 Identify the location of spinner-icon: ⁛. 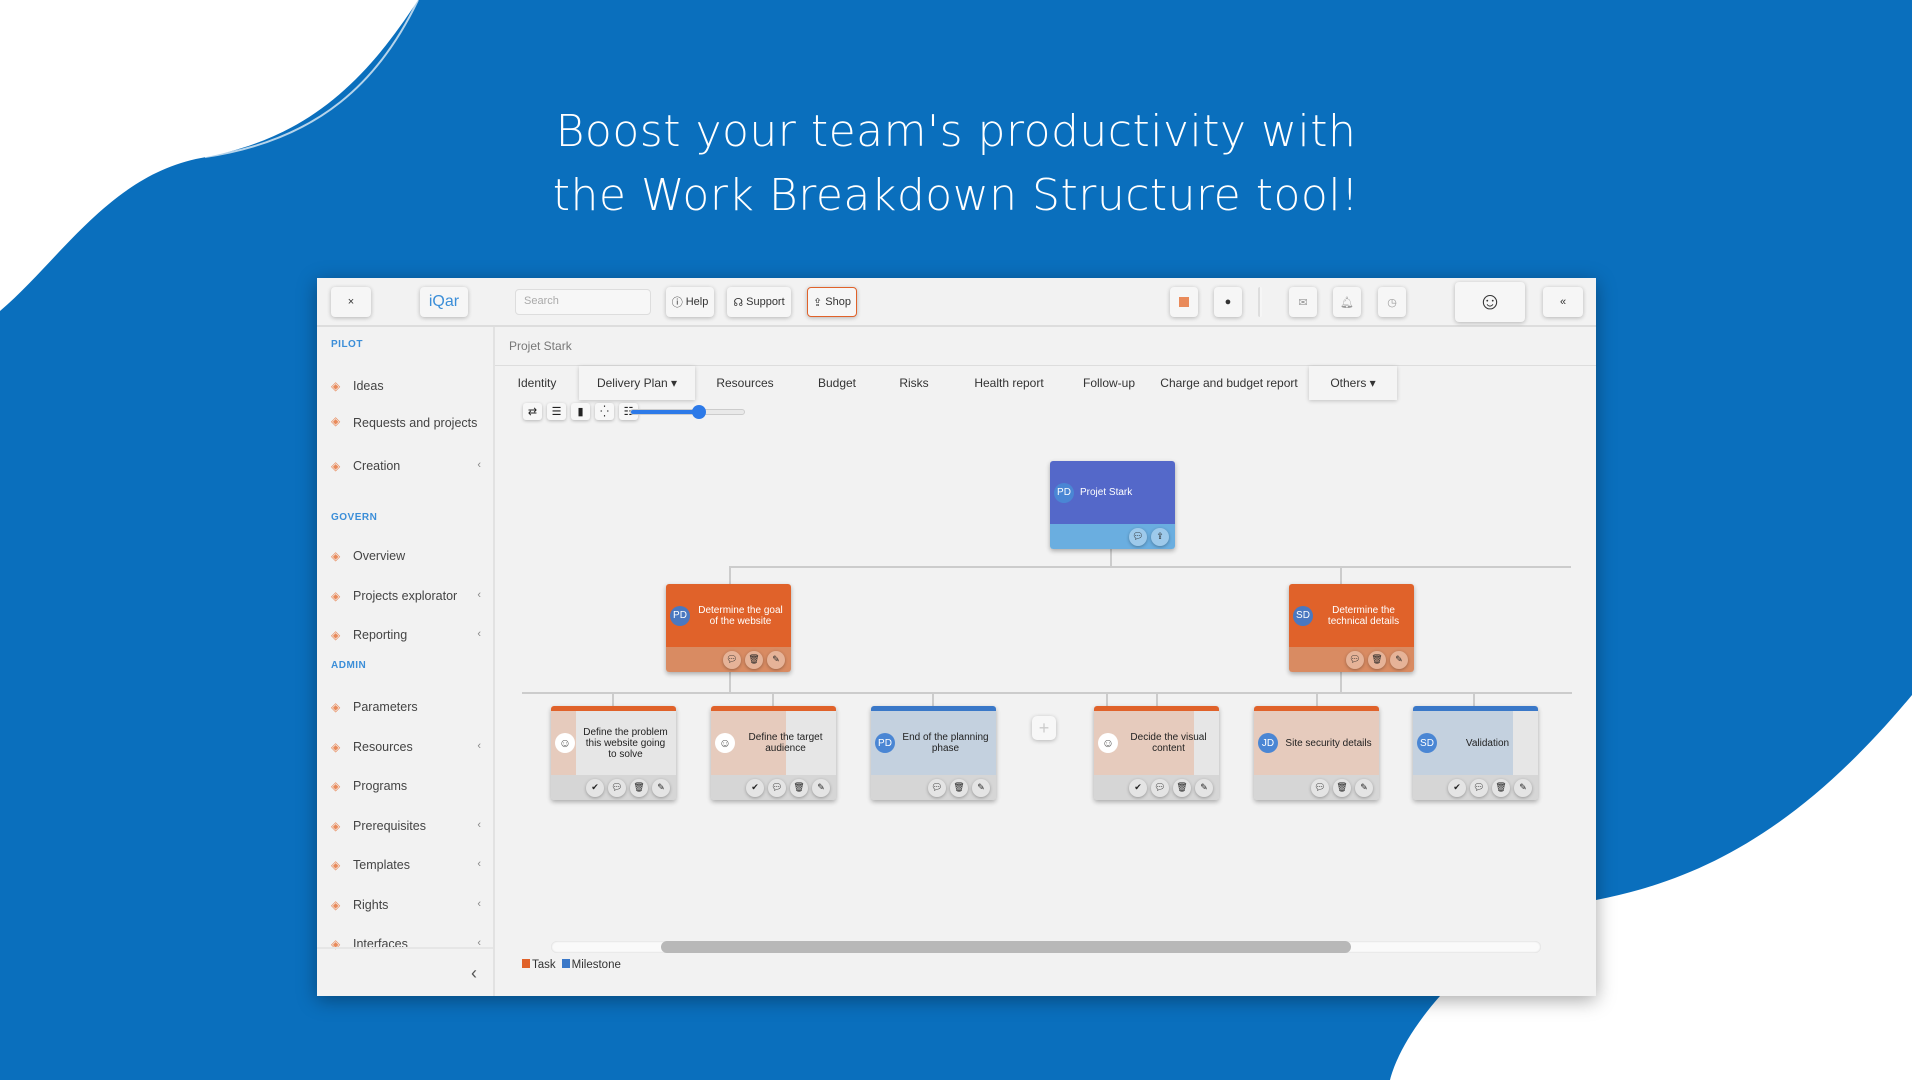
(604, 411).